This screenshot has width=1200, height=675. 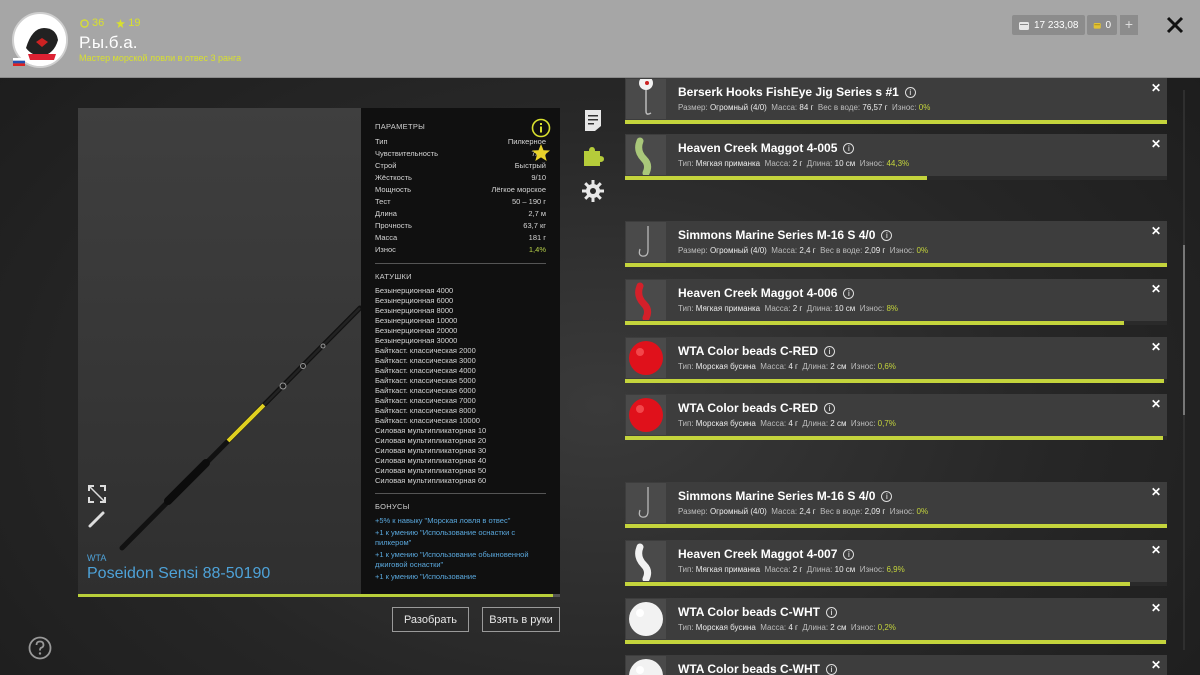 I want to click on jig-lure-icon, so click(x=646, y=98).